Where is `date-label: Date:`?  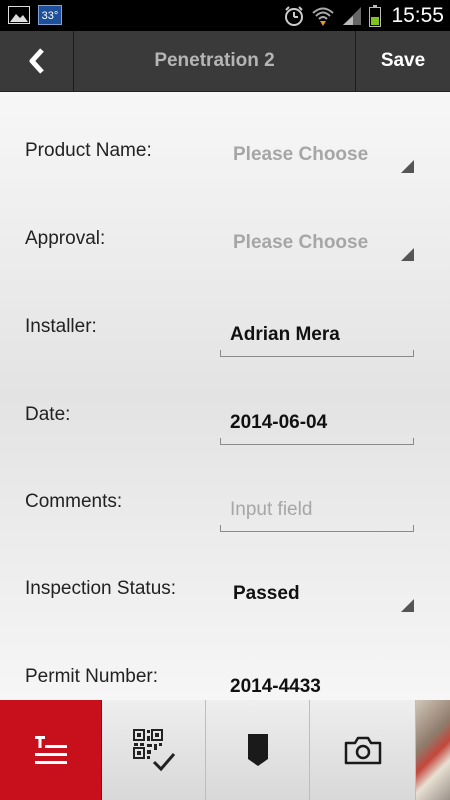 date-label: Date: is located at coordinates (48, 414).